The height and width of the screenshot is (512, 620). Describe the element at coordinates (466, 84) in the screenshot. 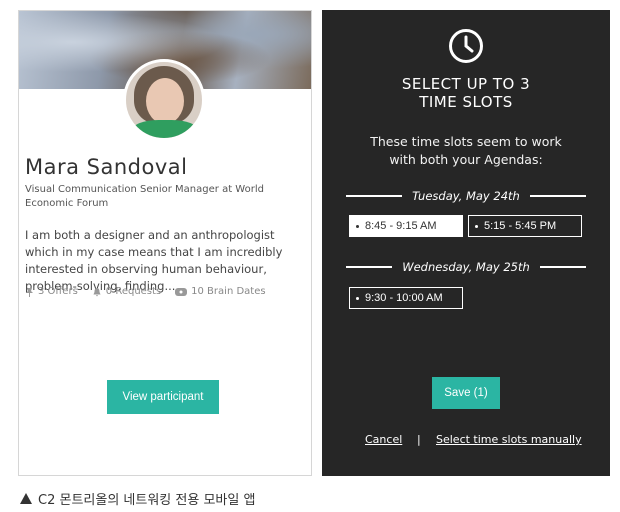

I see `heading-line-1: SELECT UP TO 3` at that location.